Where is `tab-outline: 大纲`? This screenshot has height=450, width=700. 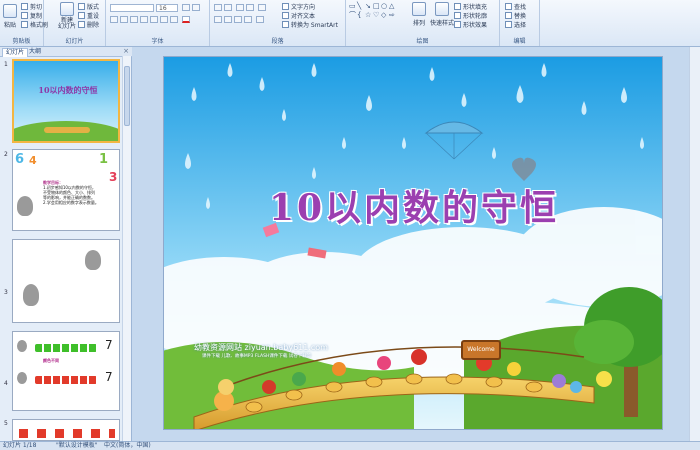
tab-outline: 大纲 is located at coordinates (35, 52).